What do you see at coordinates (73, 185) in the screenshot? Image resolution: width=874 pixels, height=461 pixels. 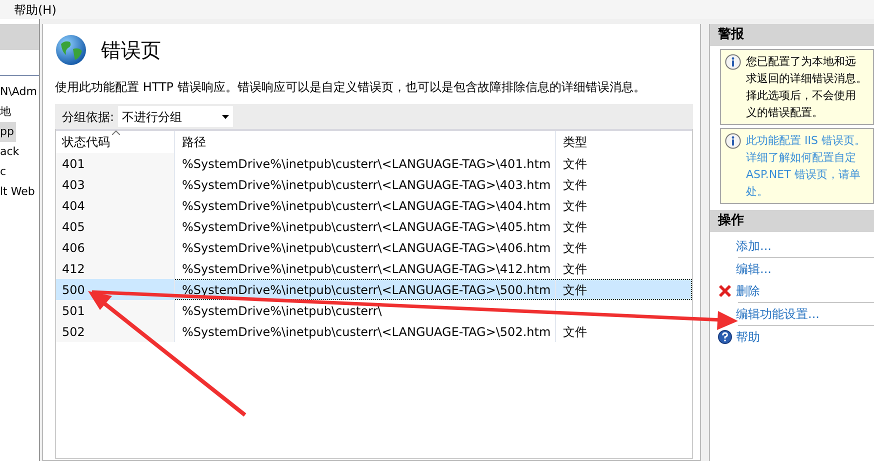 I see `table-cell-text: 403` at bounding box center [73, 185].